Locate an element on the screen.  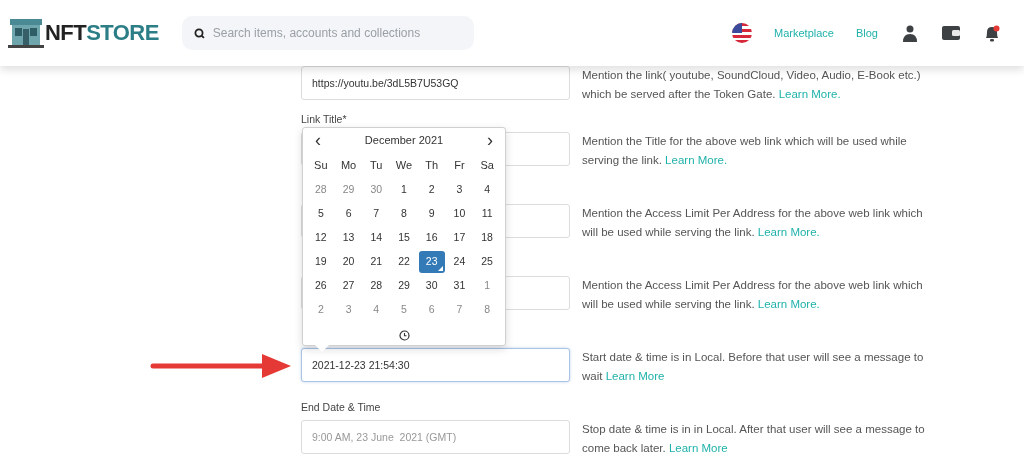
storefront-icon is located at coordinates (26, 33).